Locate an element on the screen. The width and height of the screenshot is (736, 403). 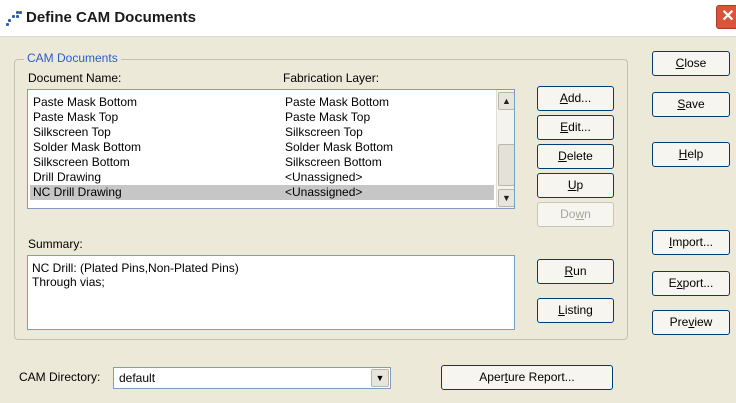
summary-label: Summary: is located at coordinates (55, 244).